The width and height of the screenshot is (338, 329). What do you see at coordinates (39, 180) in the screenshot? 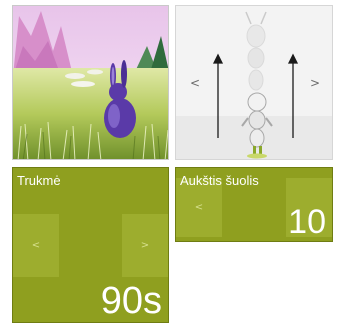
I see `duration-label: Trukmė` at bounding box center [39, 180].